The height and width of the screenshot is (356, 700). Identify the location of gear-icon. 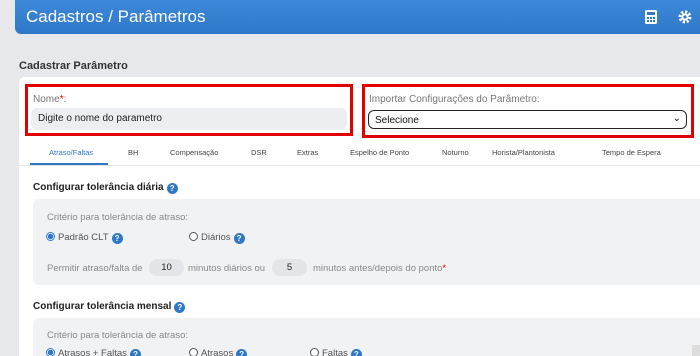
(685, 17).